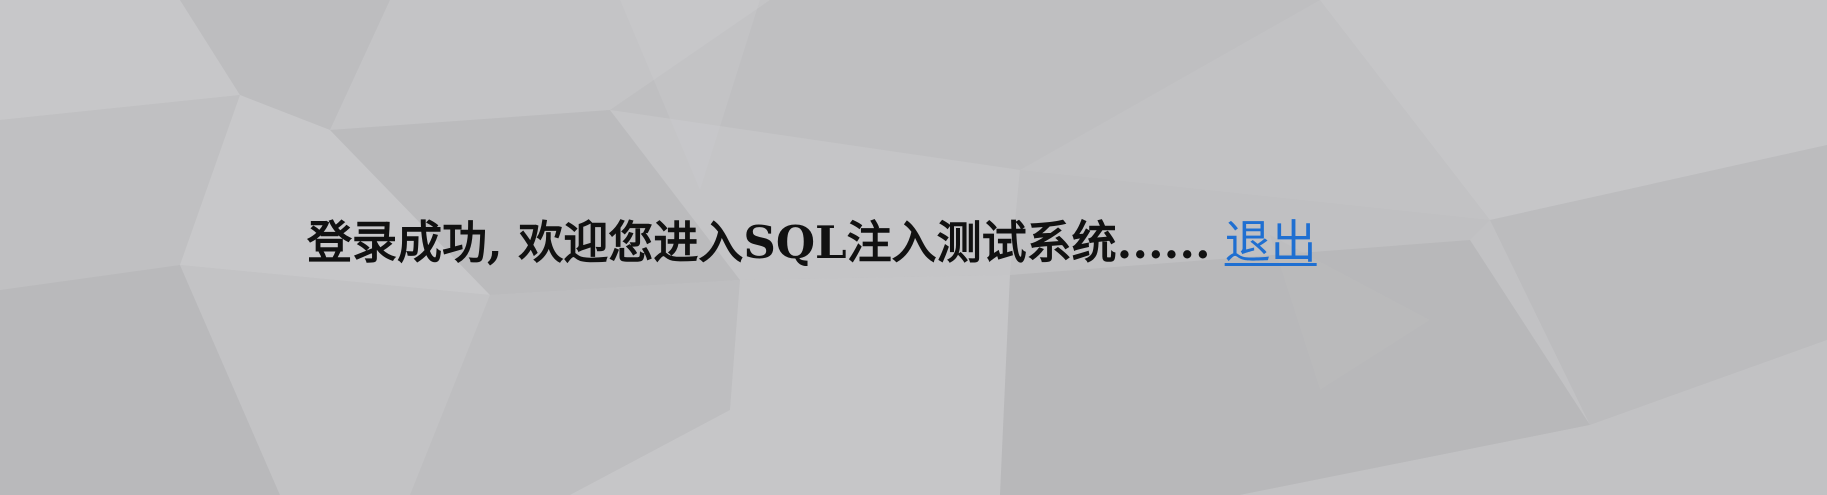  I want to click on login-success-message-row: 登录成功, 欢迎您进入SQL注入测试系统...... 退出, so click(812, 242).